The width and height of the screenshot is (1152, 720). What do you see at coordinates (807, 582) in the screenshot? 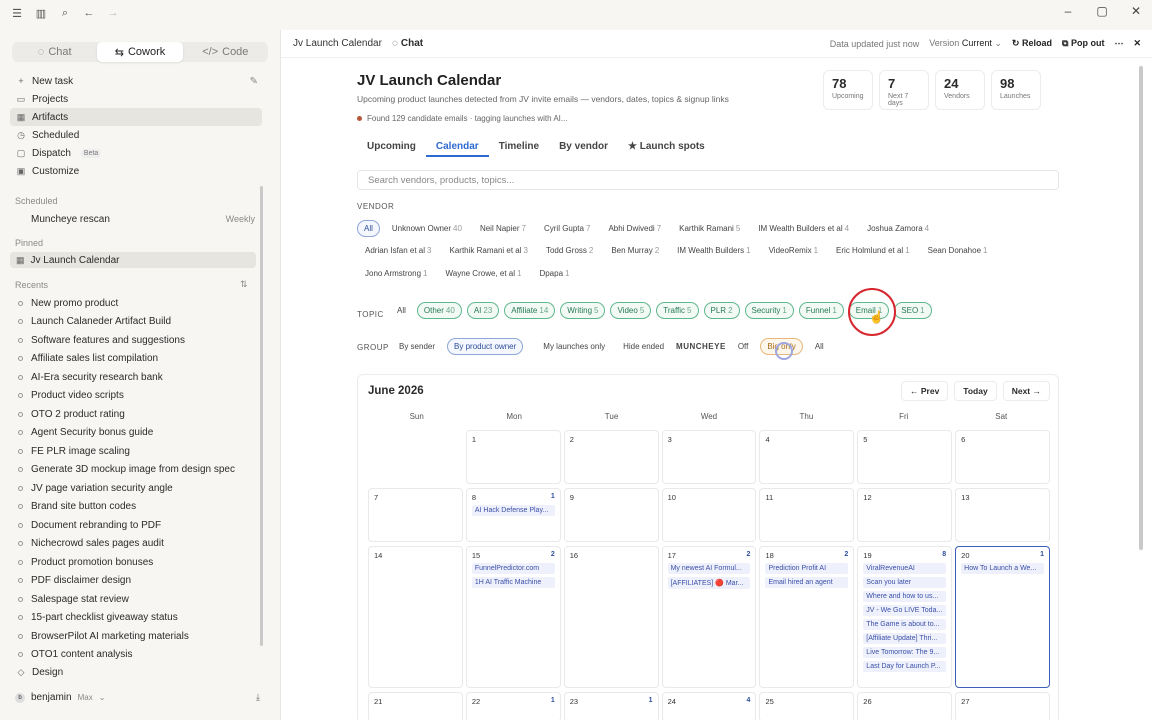
I see `calendar-event: Email hired an agent` at bounding box center [807, 582].